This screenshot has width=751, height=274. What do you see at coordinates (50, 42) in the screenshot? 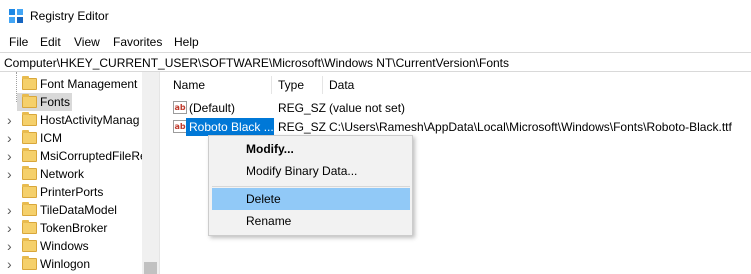
I see `menu-edit: Edit` at bounding box center [50, 42].